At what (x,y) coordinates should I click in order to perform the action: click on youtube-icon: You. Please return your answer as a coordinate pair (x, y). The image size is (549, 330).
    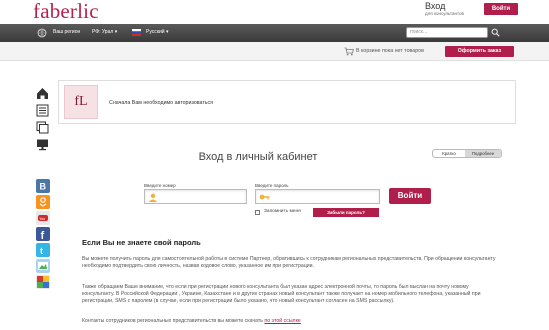
    Looking at the image, I should click on (43, 218).